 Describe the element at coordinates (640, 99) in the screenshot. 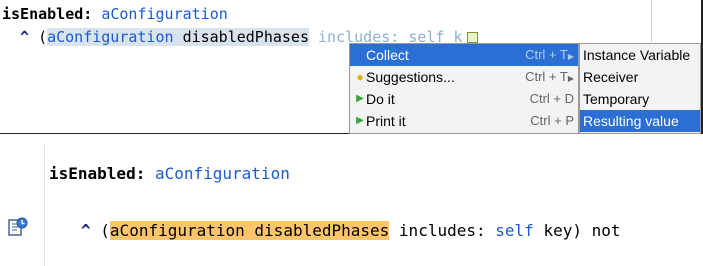

I see `submenu-item-temporary: Temporary` at that location.